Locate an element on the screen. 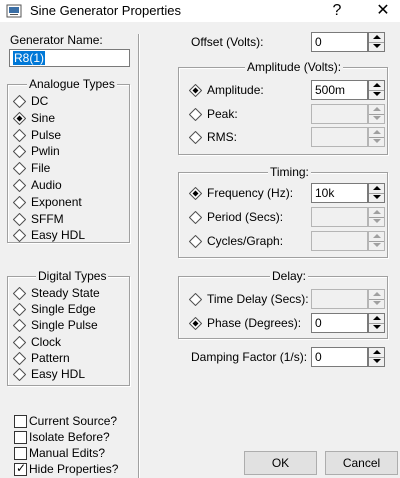 The width and height of the screenshot is (400, 478). checkbox-isolate-before: Isolate Before? is located at coordinates (71, 437).